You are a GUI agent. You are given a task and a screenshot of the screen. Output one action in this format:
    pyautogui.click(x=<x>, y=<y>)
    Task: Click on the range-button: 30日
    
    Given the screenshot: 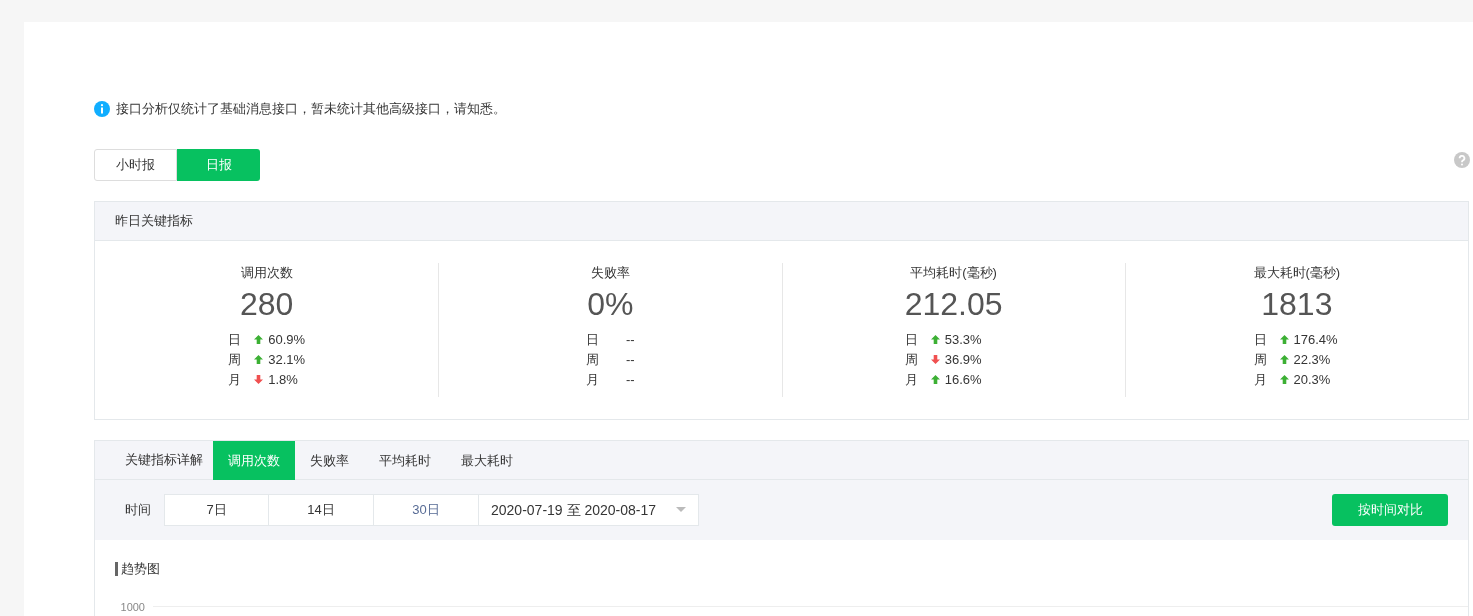 What is the action you would take?
    pyautogui.click(x=426, y=510)
    